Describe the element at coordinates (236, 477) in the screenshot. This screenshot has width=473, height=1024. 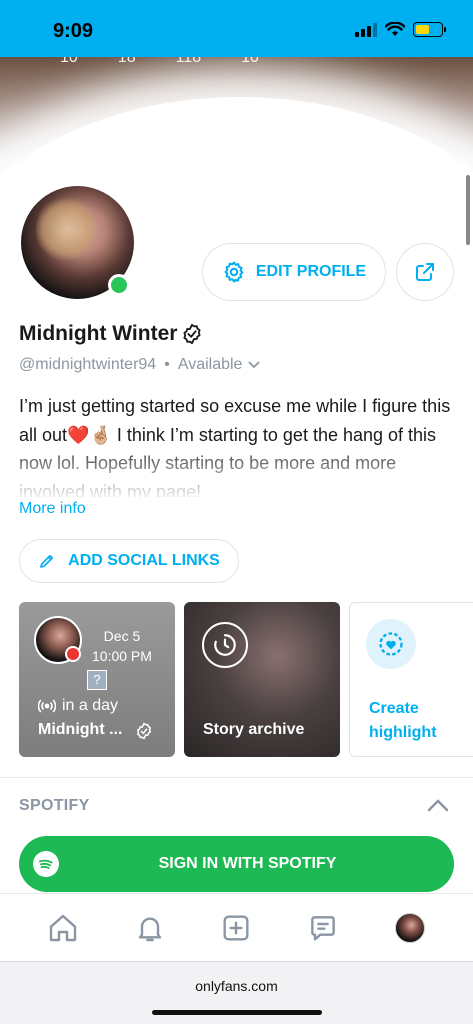
I see `bio-fade` at that location.